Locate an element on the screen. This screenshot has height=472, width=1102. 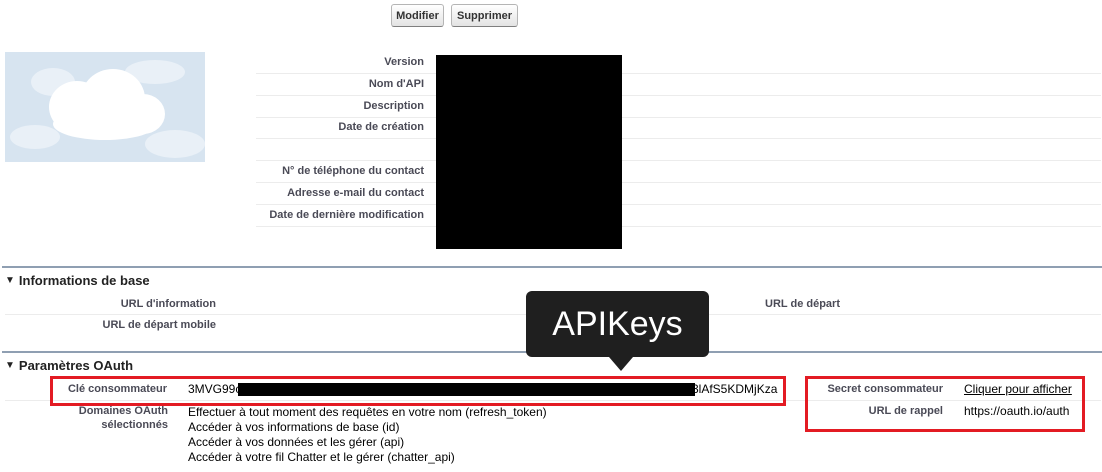
cloud-icon is located at coordinates (107, 109).